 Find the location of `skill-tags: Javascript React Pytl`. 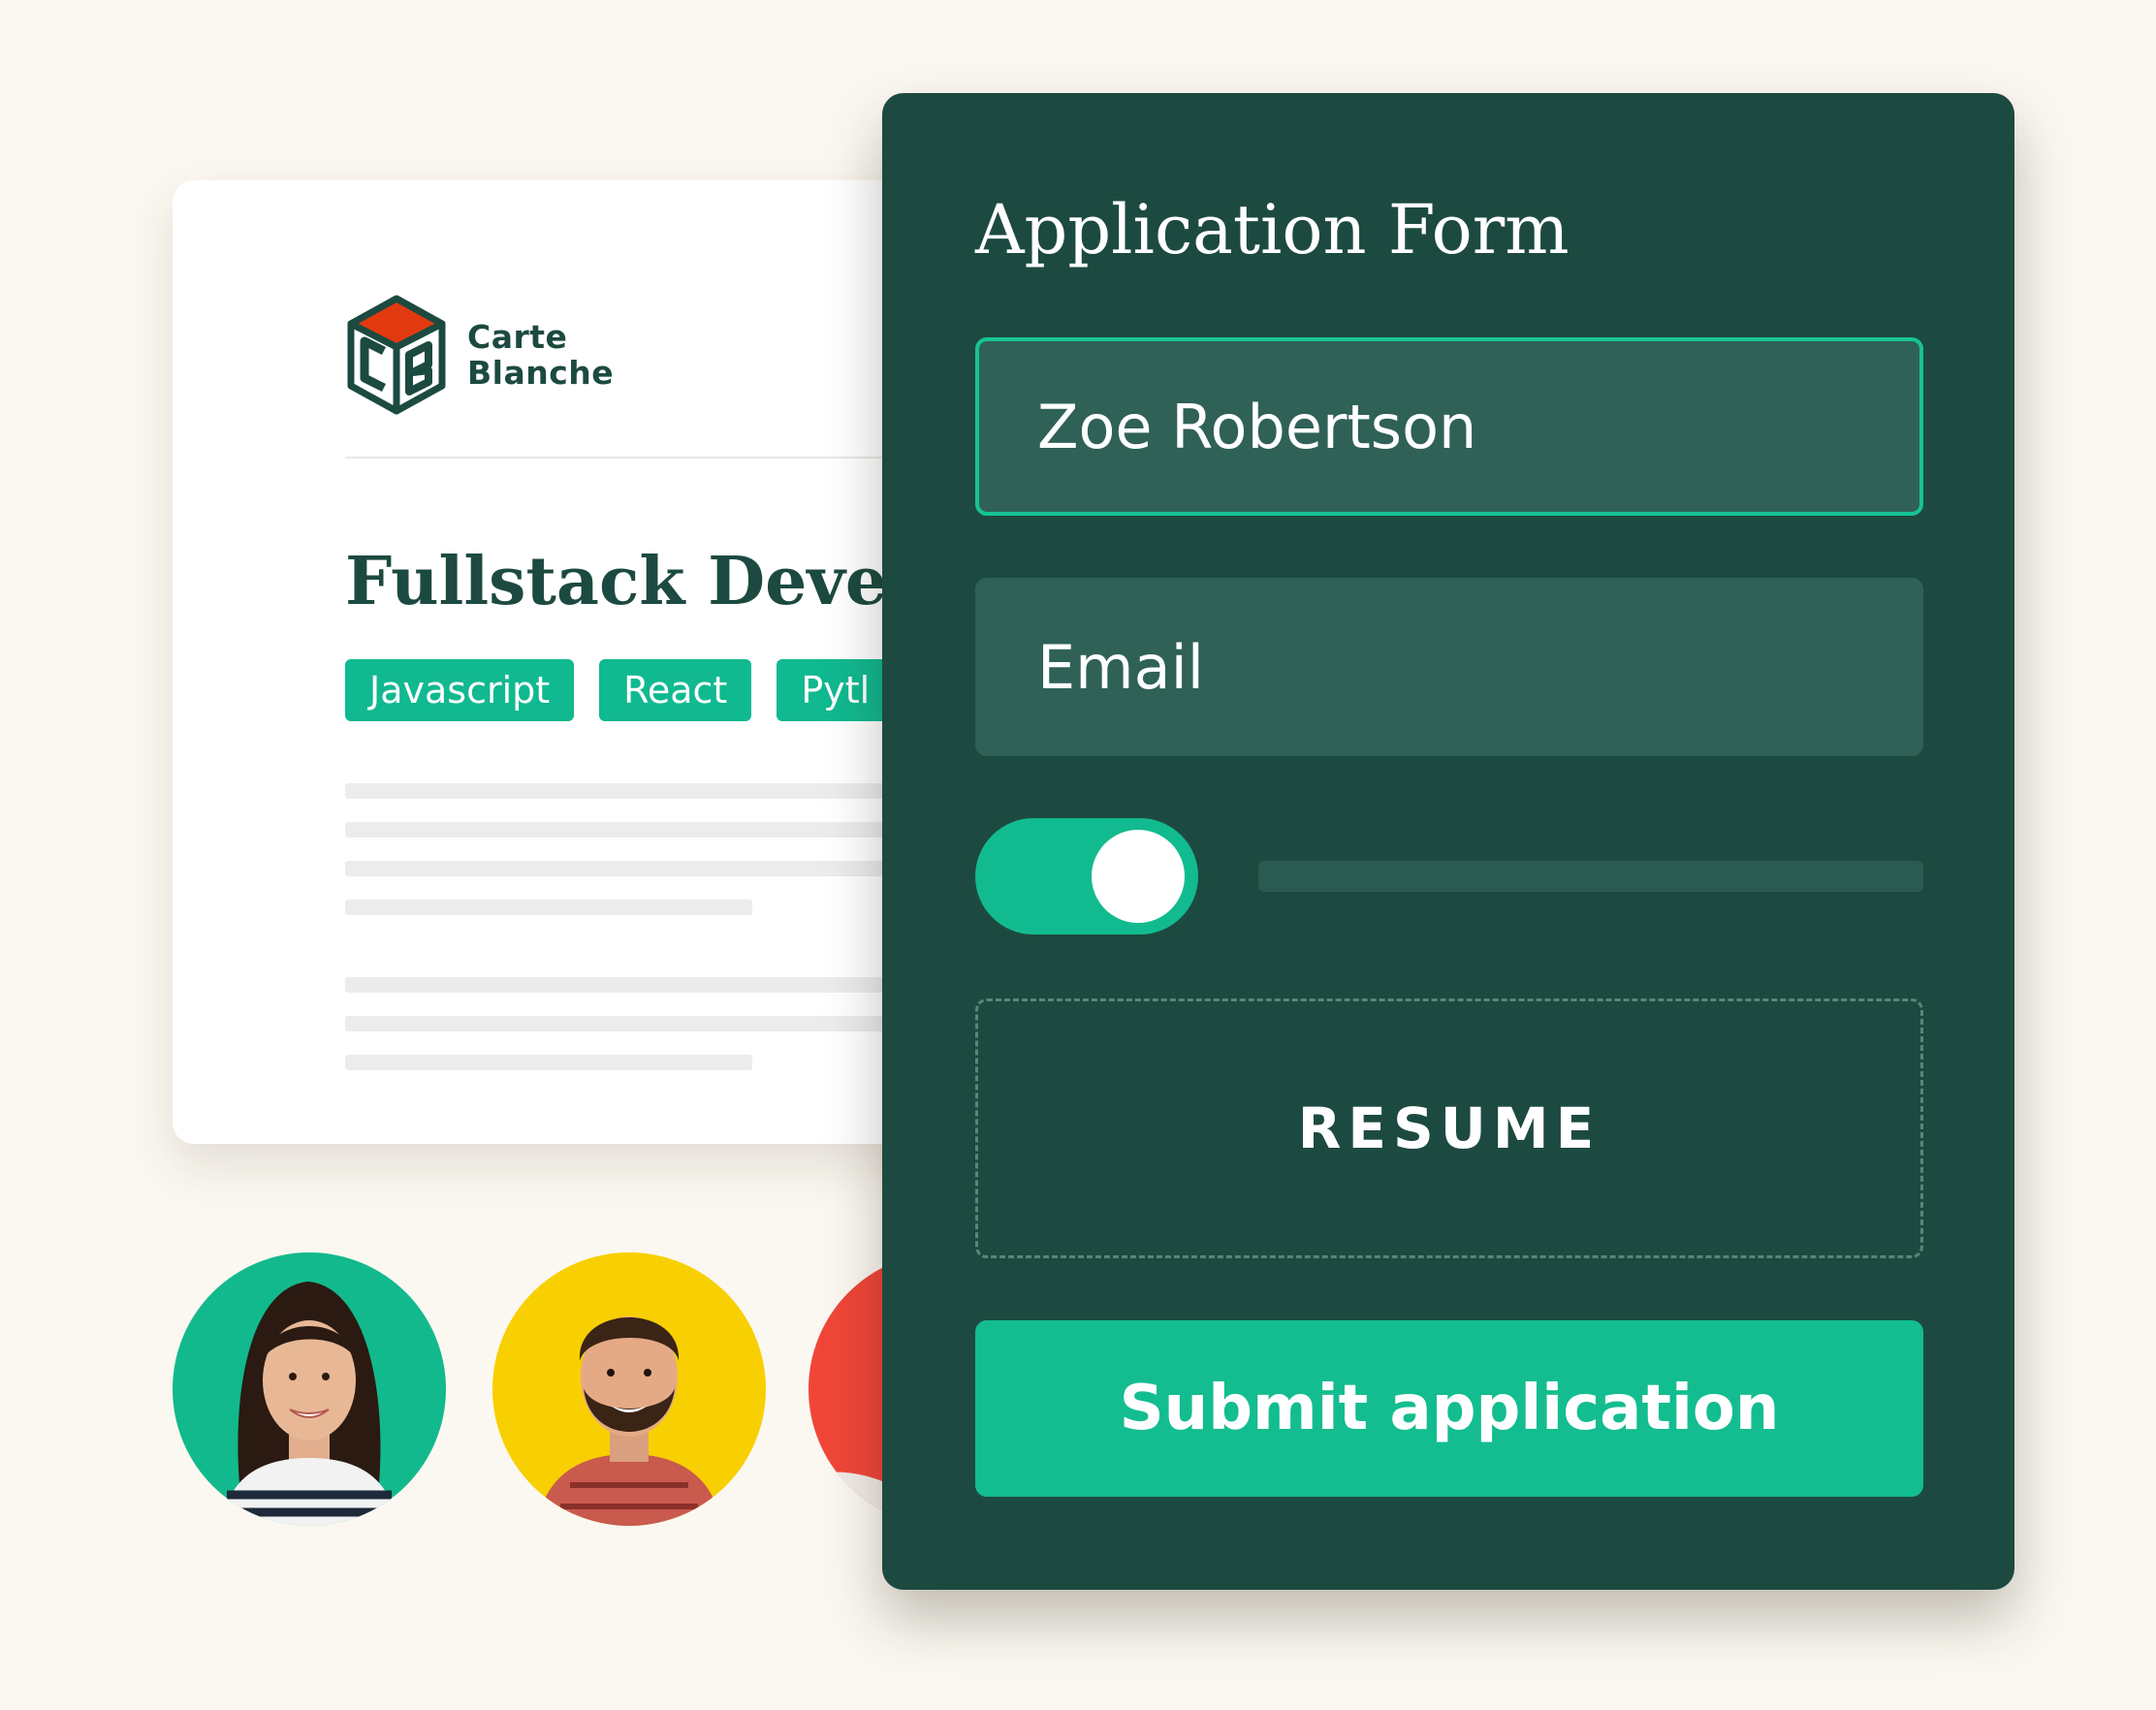

skill-tags: Javascript React Pytl is located at coordinates (620, 690).